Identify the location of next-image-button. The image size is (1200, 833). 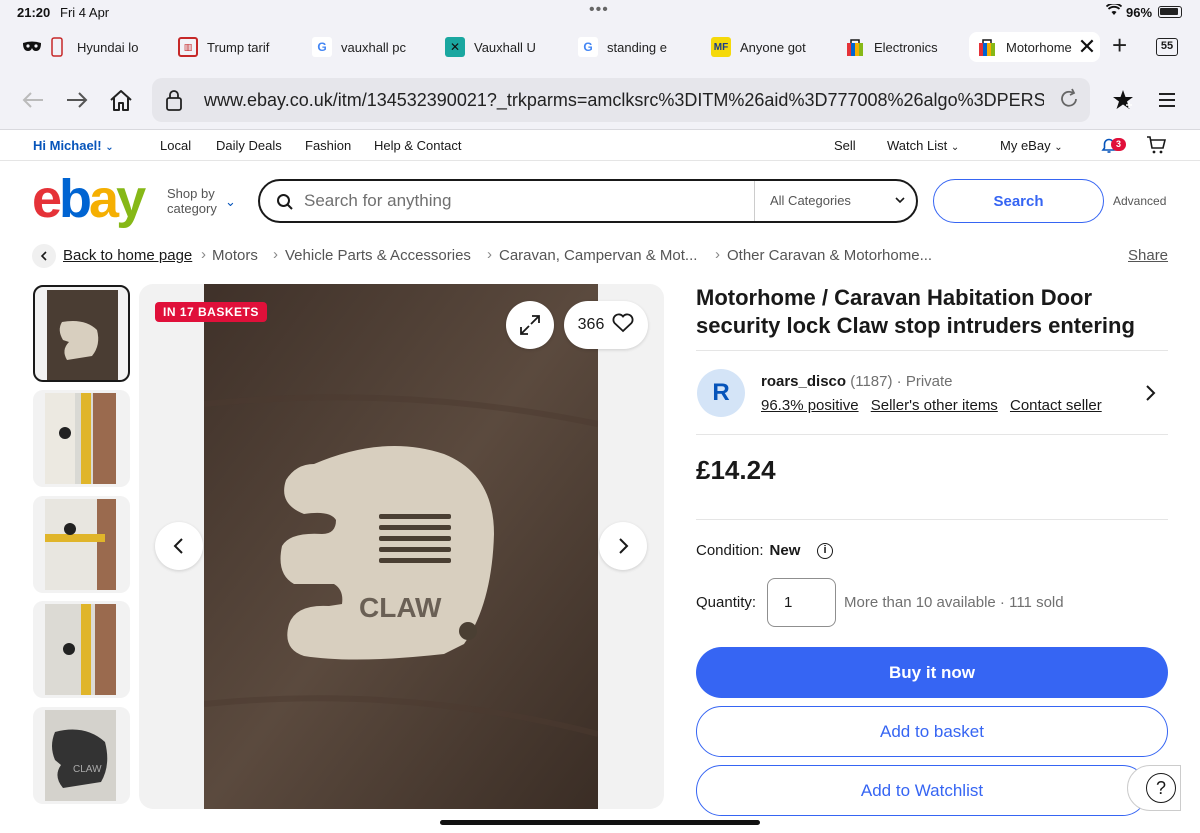
(623, 546).